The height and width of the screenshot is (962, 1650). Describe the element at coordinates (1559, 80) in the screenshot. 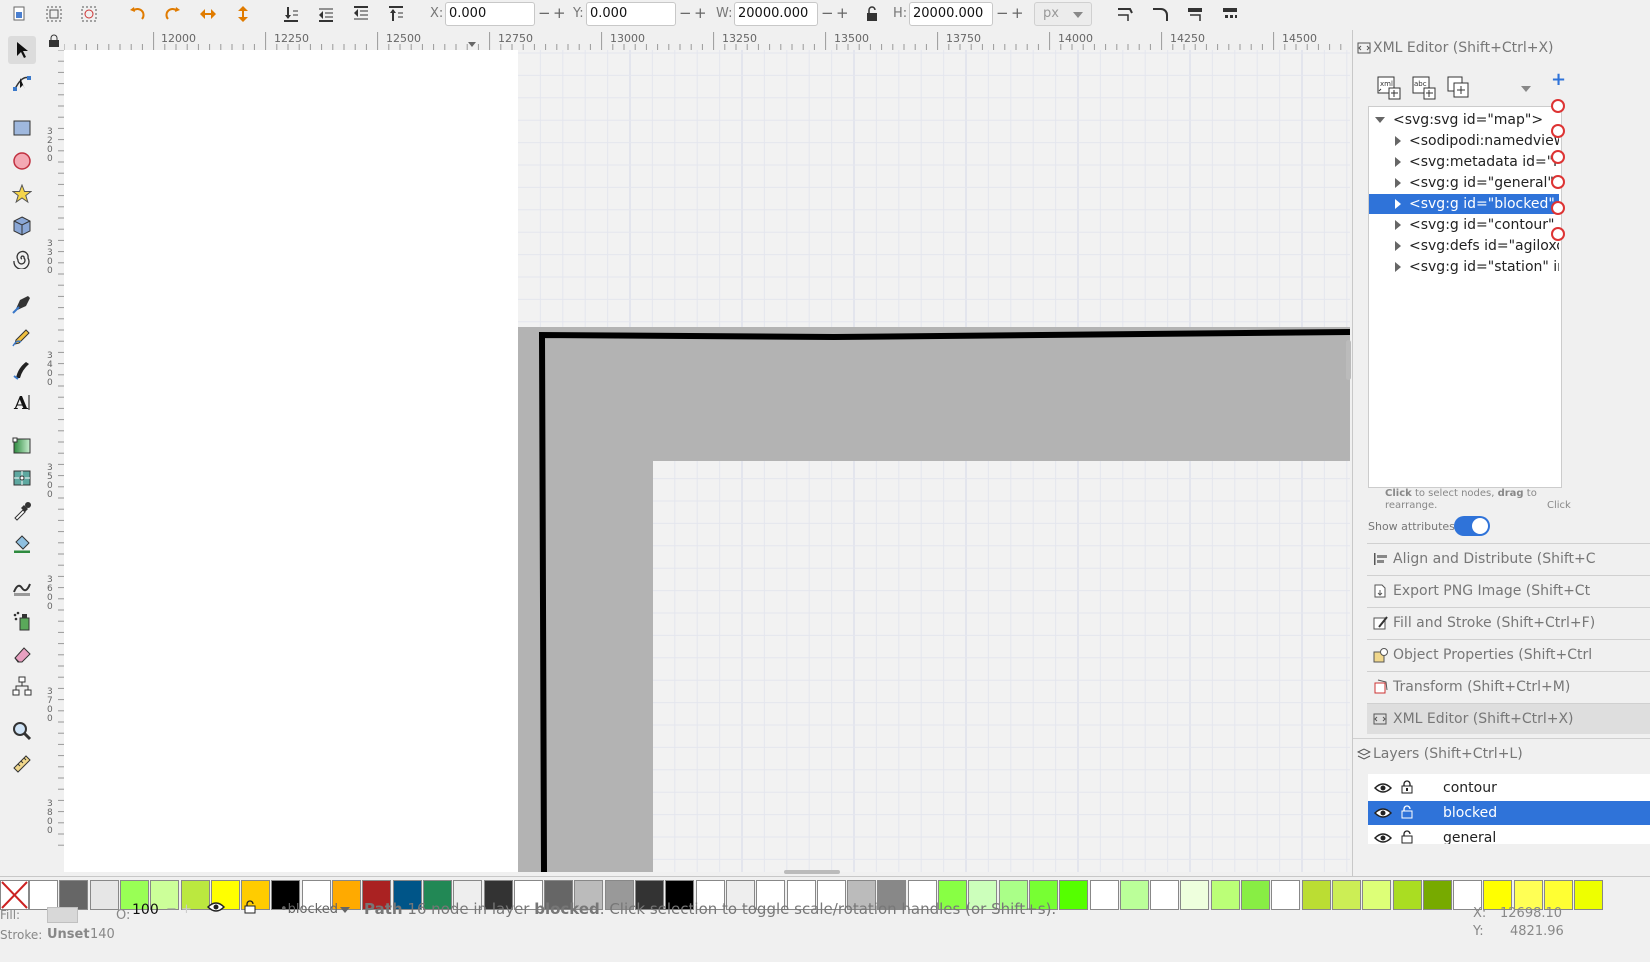

I see `add-attribute-icon: +` at that location.